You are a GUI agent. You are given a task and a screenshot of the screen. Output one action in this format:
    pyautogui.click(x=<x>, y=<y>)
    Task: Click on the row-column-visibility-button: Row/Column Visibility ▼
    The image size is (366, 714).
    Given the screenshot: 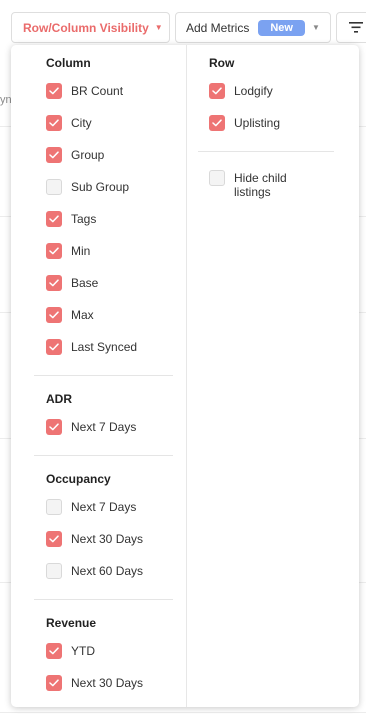 What is the action you would take?
    pyautogui.click(x=90, y=27)
    